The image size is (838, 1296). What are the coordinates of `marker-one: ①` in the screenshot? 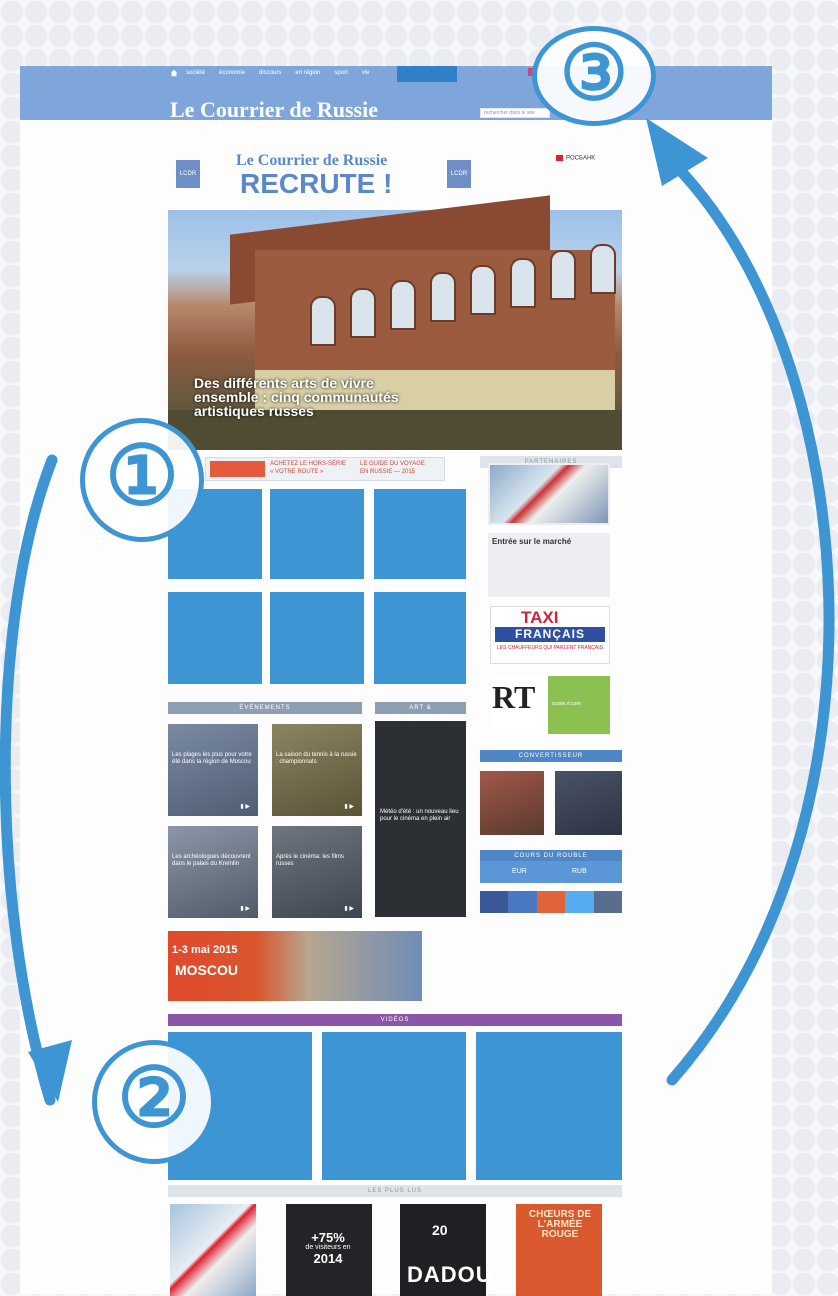 It's located at (142, 480).